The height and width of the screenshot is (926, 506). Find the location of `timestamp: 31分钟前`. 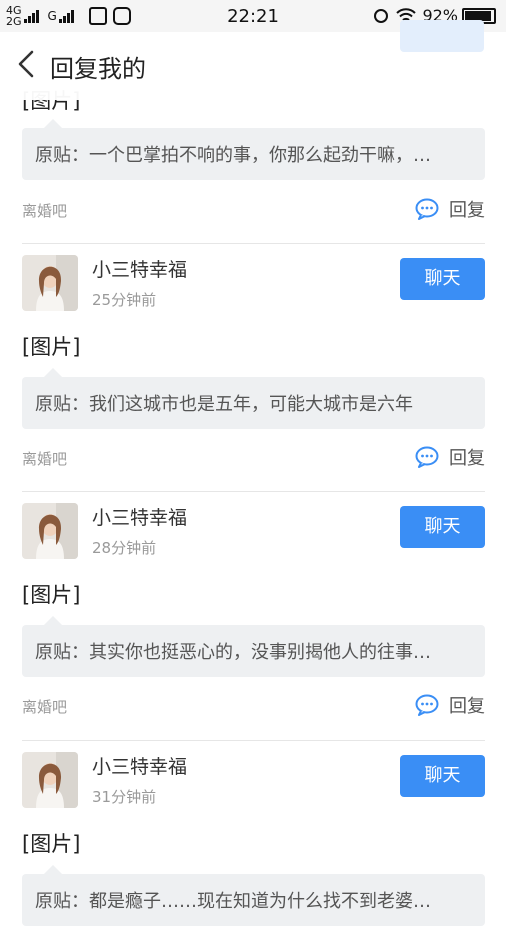

timestamp: 31分钟前 is located at coordinates (124, 797).